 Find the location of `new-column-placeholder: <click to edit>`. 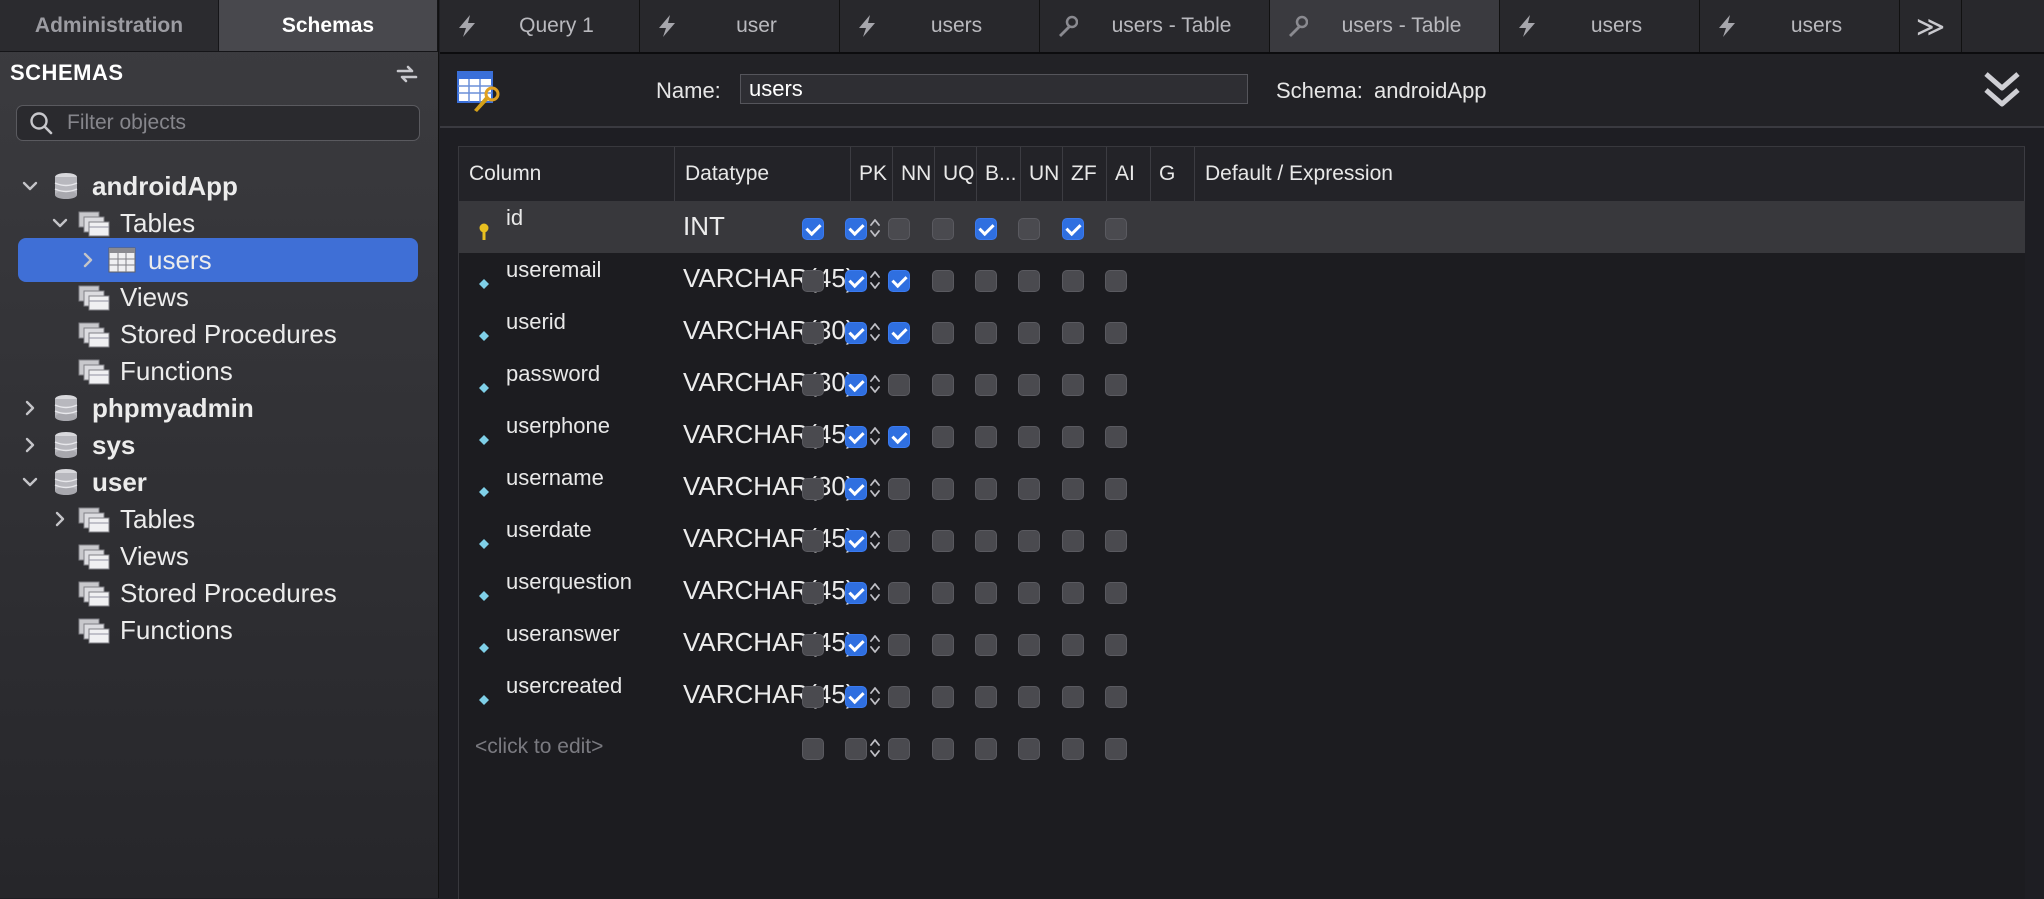

new-column-placeholder: <click to edit> is located at coordinates (539, 747).